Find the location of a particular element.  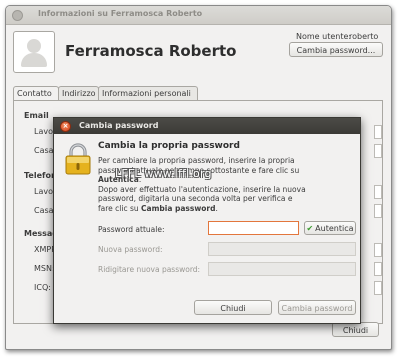

window-titlebar: Informazioni su Ferramosca Roberto is located at coordinates (198, 15).